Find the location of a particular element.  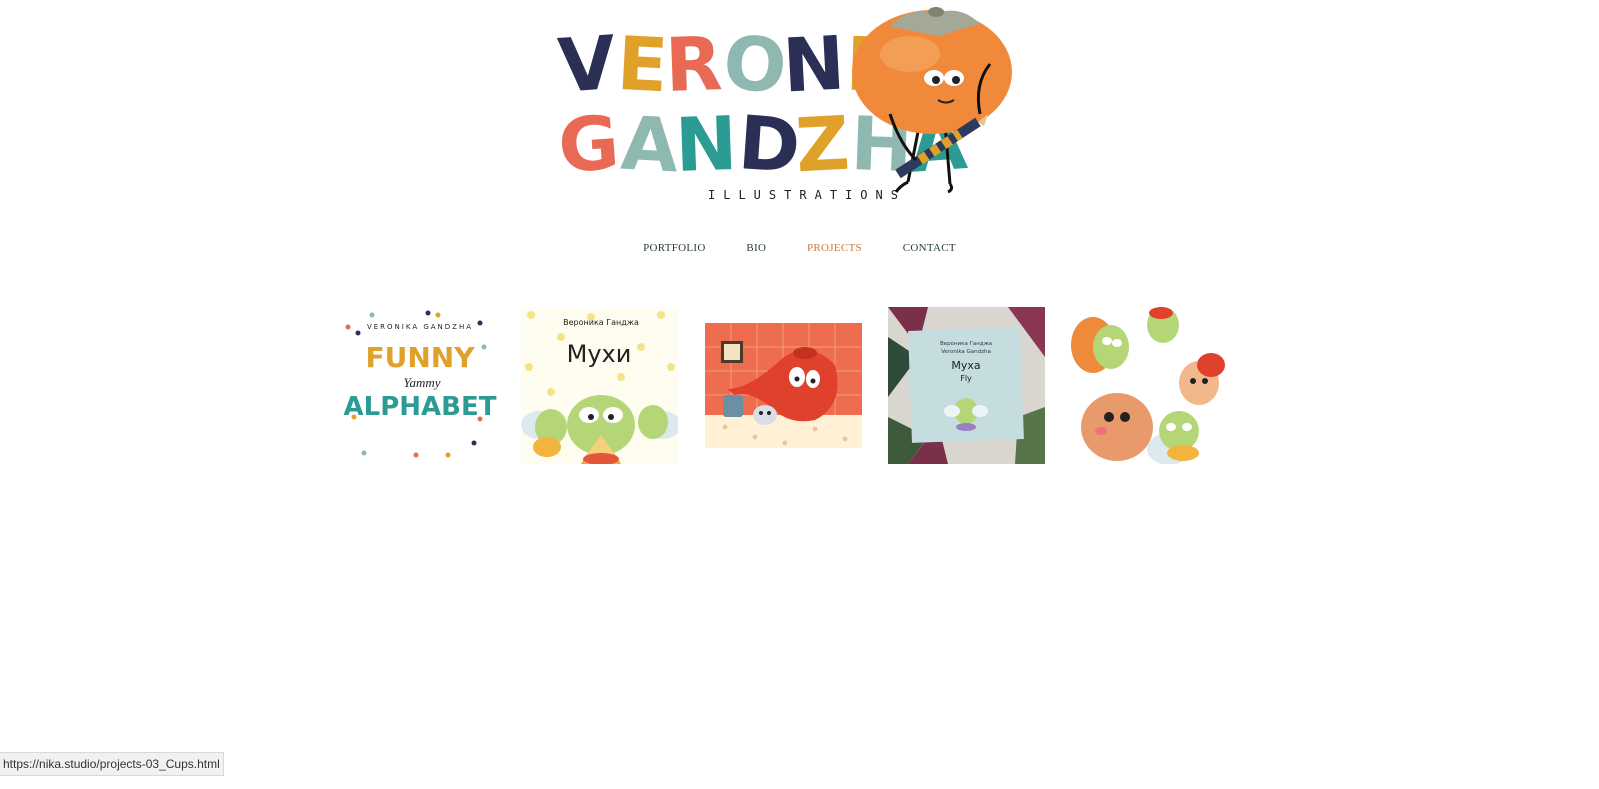

cover-author-ru: Вероника Ганджа is located at coordinates (966, 344).